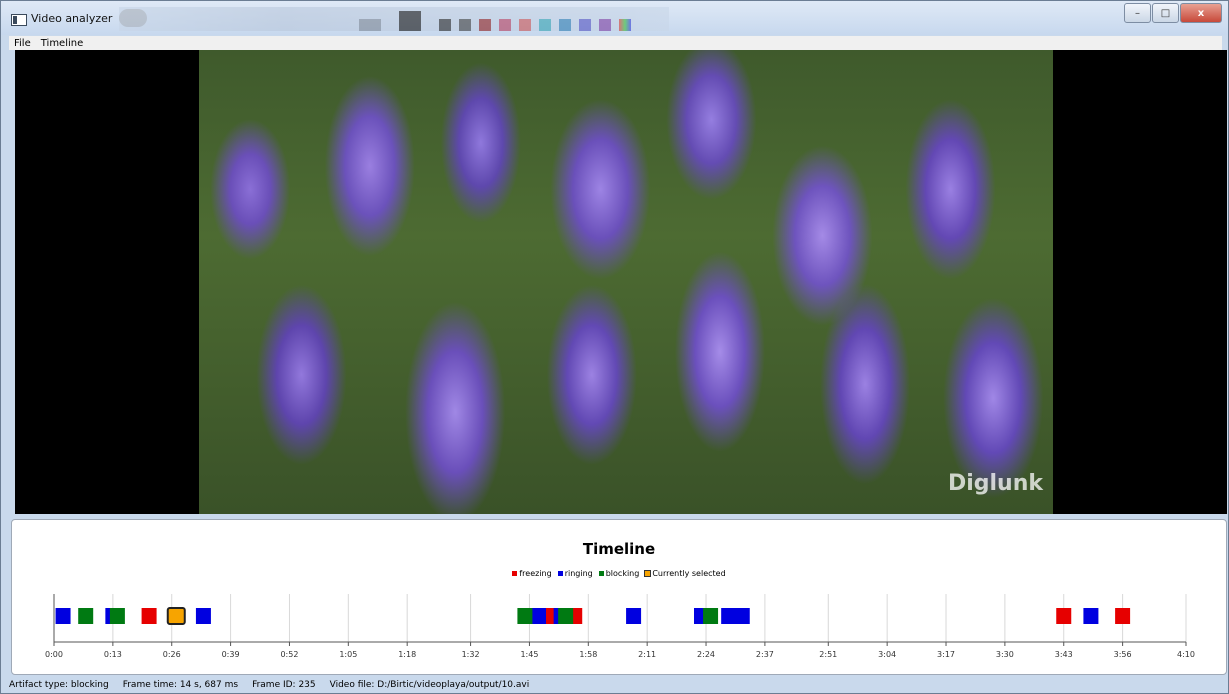 The height and width of the screenshot is (694, 1229). What do you see at coordinates (946, 654) in the screenshot?
I see `tick-label: 3:17` at bounding box center [946, 654].